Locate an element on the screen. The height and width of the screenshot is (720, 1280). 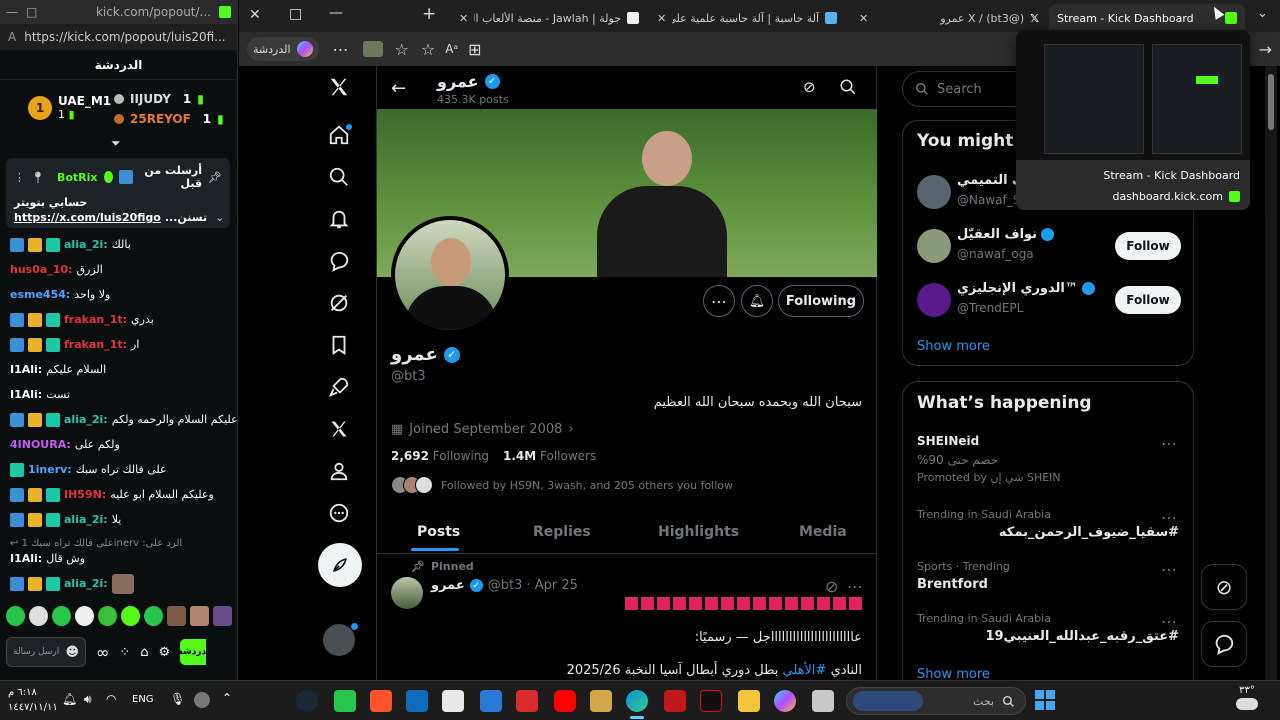
message-user: 1inerv: is located at coordinates (50, 469).